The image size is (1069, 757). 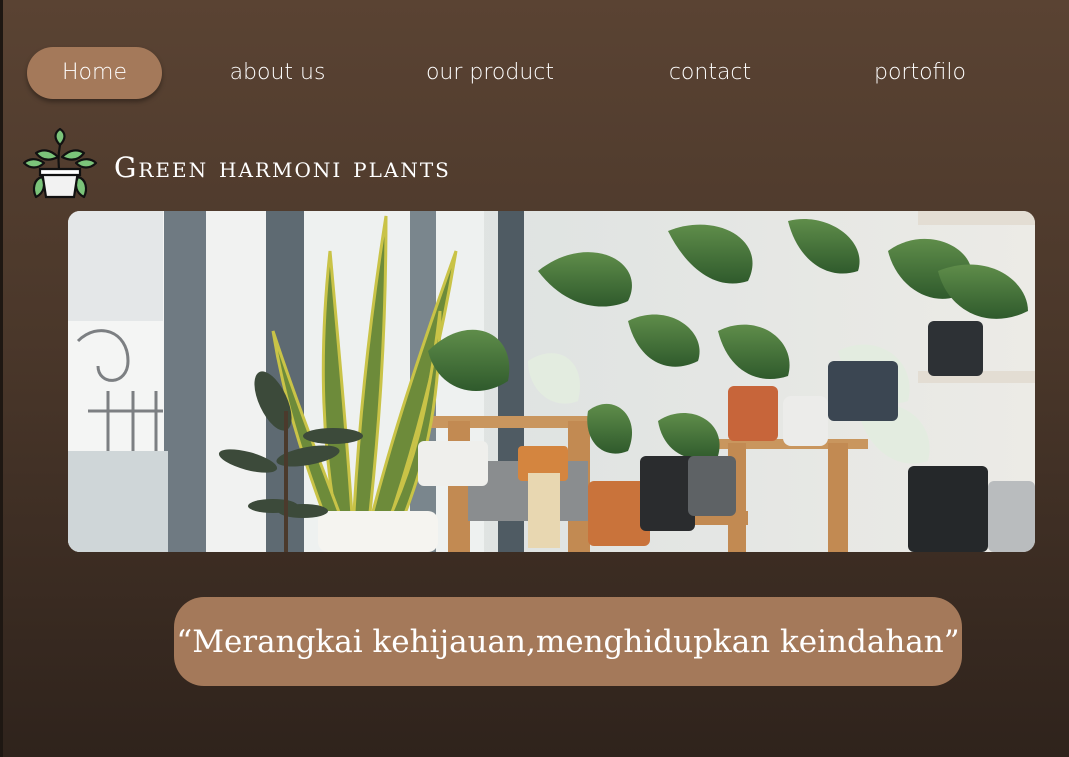 What do you see at coordinates (60, 163) in the screenshot?
I see `potted-plant-icon` at bounding box center [60, 163].